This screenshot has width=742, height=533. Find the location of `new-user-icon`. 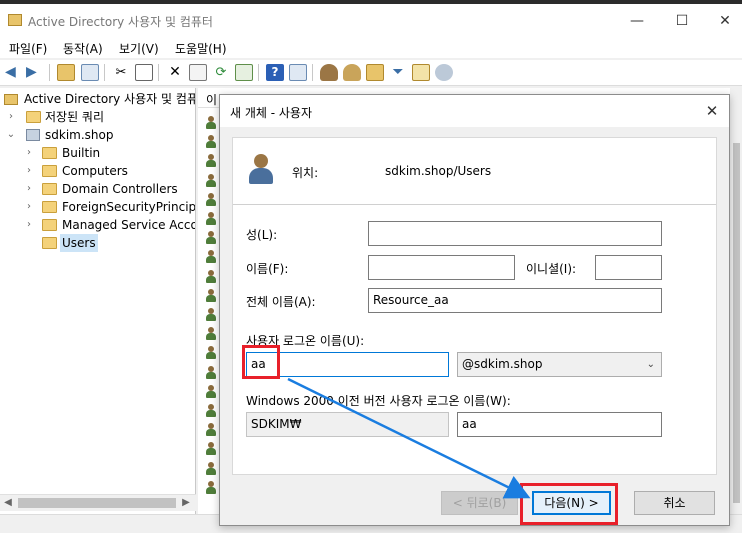

new-user-icon is located at coordinates (329, 72).